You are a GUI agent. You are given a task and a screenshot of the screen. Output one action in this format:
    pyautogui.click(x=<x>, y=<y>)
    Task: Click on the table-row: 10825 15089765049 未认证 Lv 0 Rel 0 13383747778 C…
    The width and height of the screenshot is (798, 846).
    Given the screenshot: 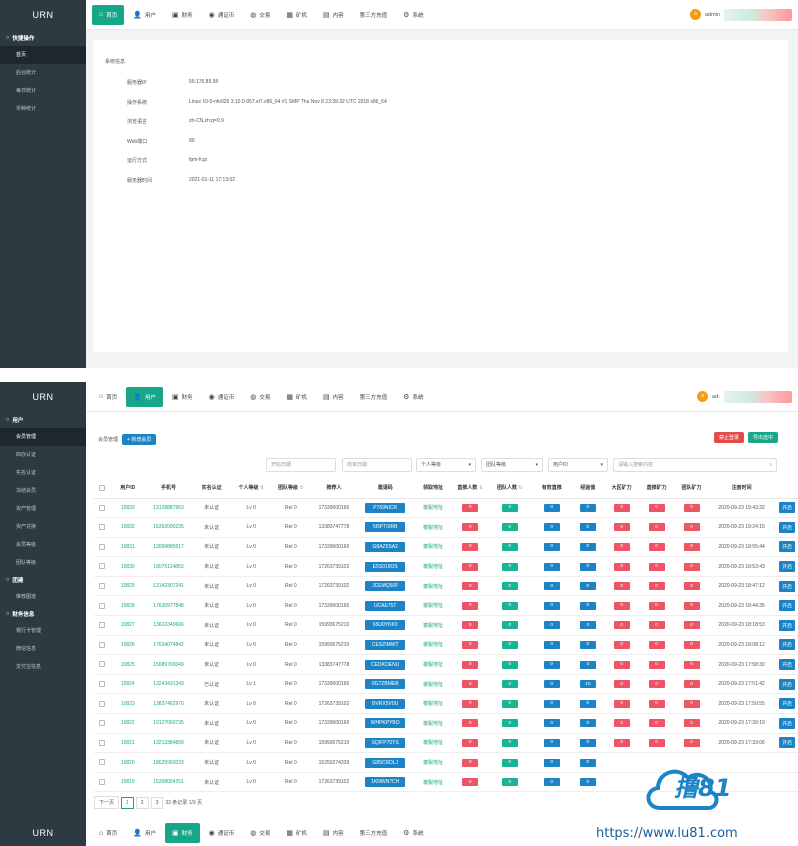 What is the action you would take?
    pyautogui.click(x=446, y=664)
    